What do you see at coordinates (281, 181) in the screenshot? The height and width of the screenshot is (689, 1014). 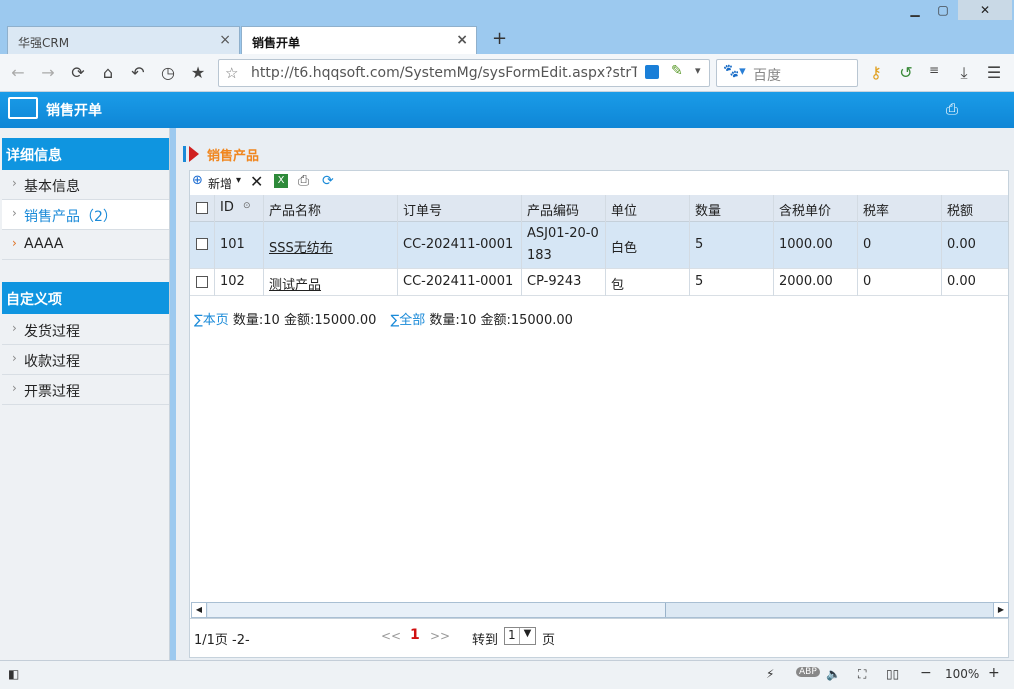 I see `excel-export-icon: X` at bounding box center [281, 181].